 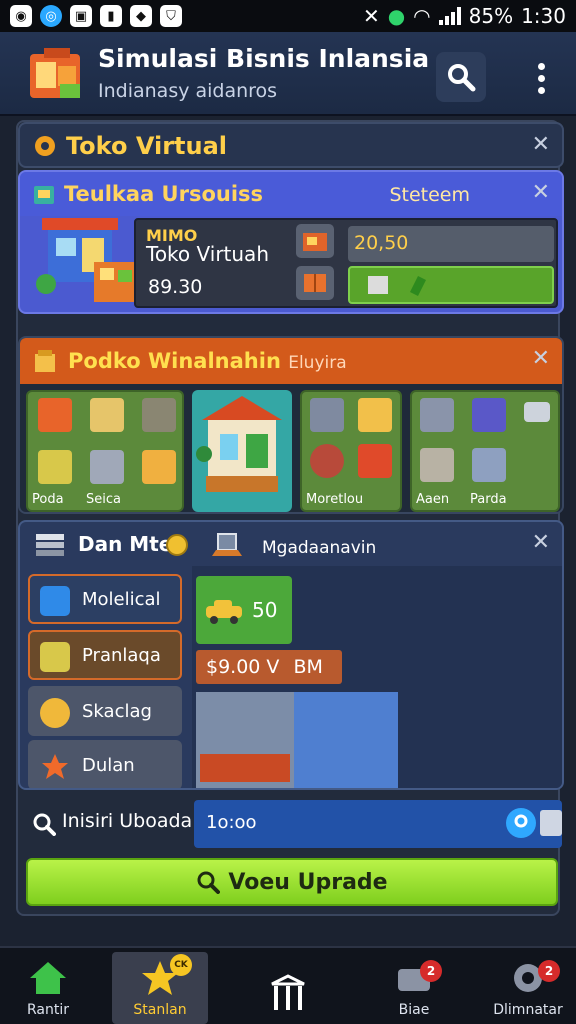 I want to click on business-status: Steteem, so click(x=429, y=195).